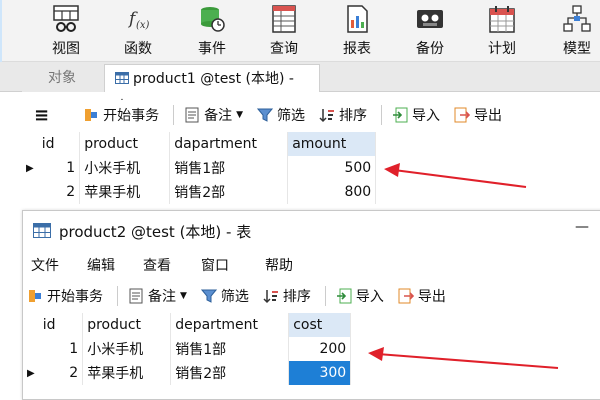 The image size is (600, 400). Describe the element at coordinates (430, 19) in the screenshot. I see `backup-icon` at that location.